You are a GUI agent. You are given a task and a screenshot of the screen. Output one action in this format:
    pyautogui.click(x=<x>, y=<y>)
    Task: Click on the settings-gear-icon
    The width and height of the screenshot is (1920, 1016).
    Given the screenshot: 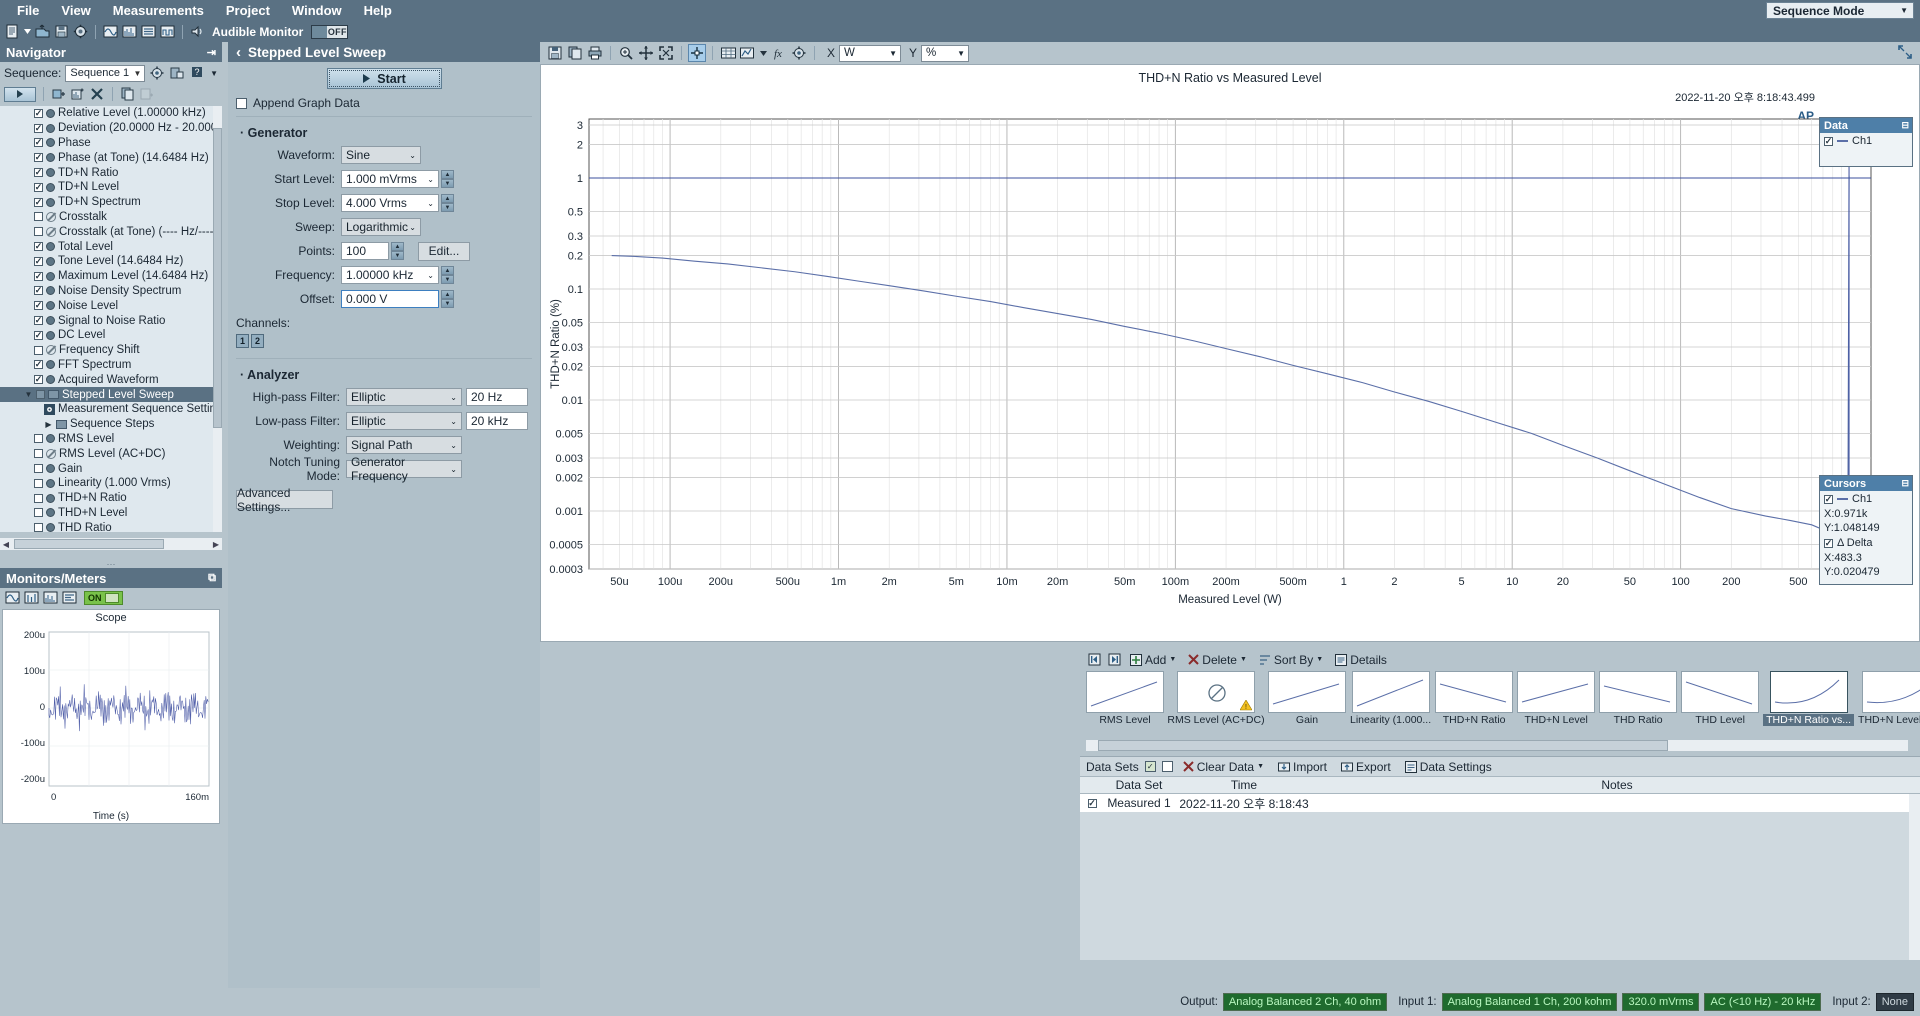 What is the action you would take?
    pyautogui.click(x=80, y=31)
    